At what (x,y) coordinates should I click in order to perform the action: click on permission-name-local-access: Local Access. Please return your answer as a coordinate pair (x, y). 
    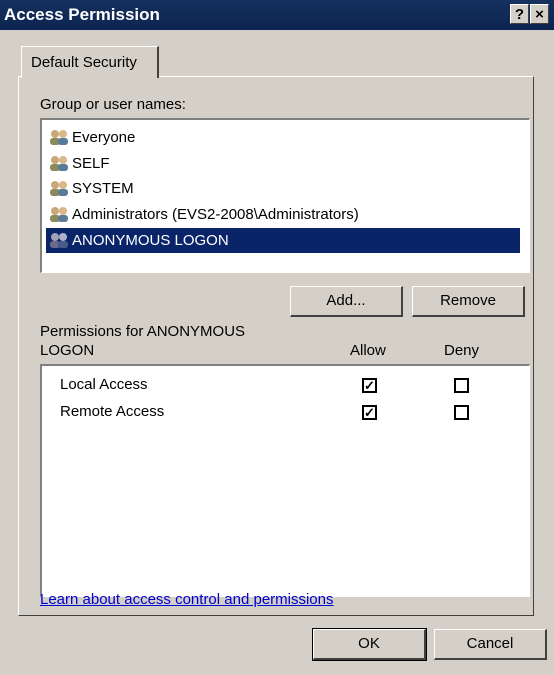
    Looking at the image, I should click on (104, 384).